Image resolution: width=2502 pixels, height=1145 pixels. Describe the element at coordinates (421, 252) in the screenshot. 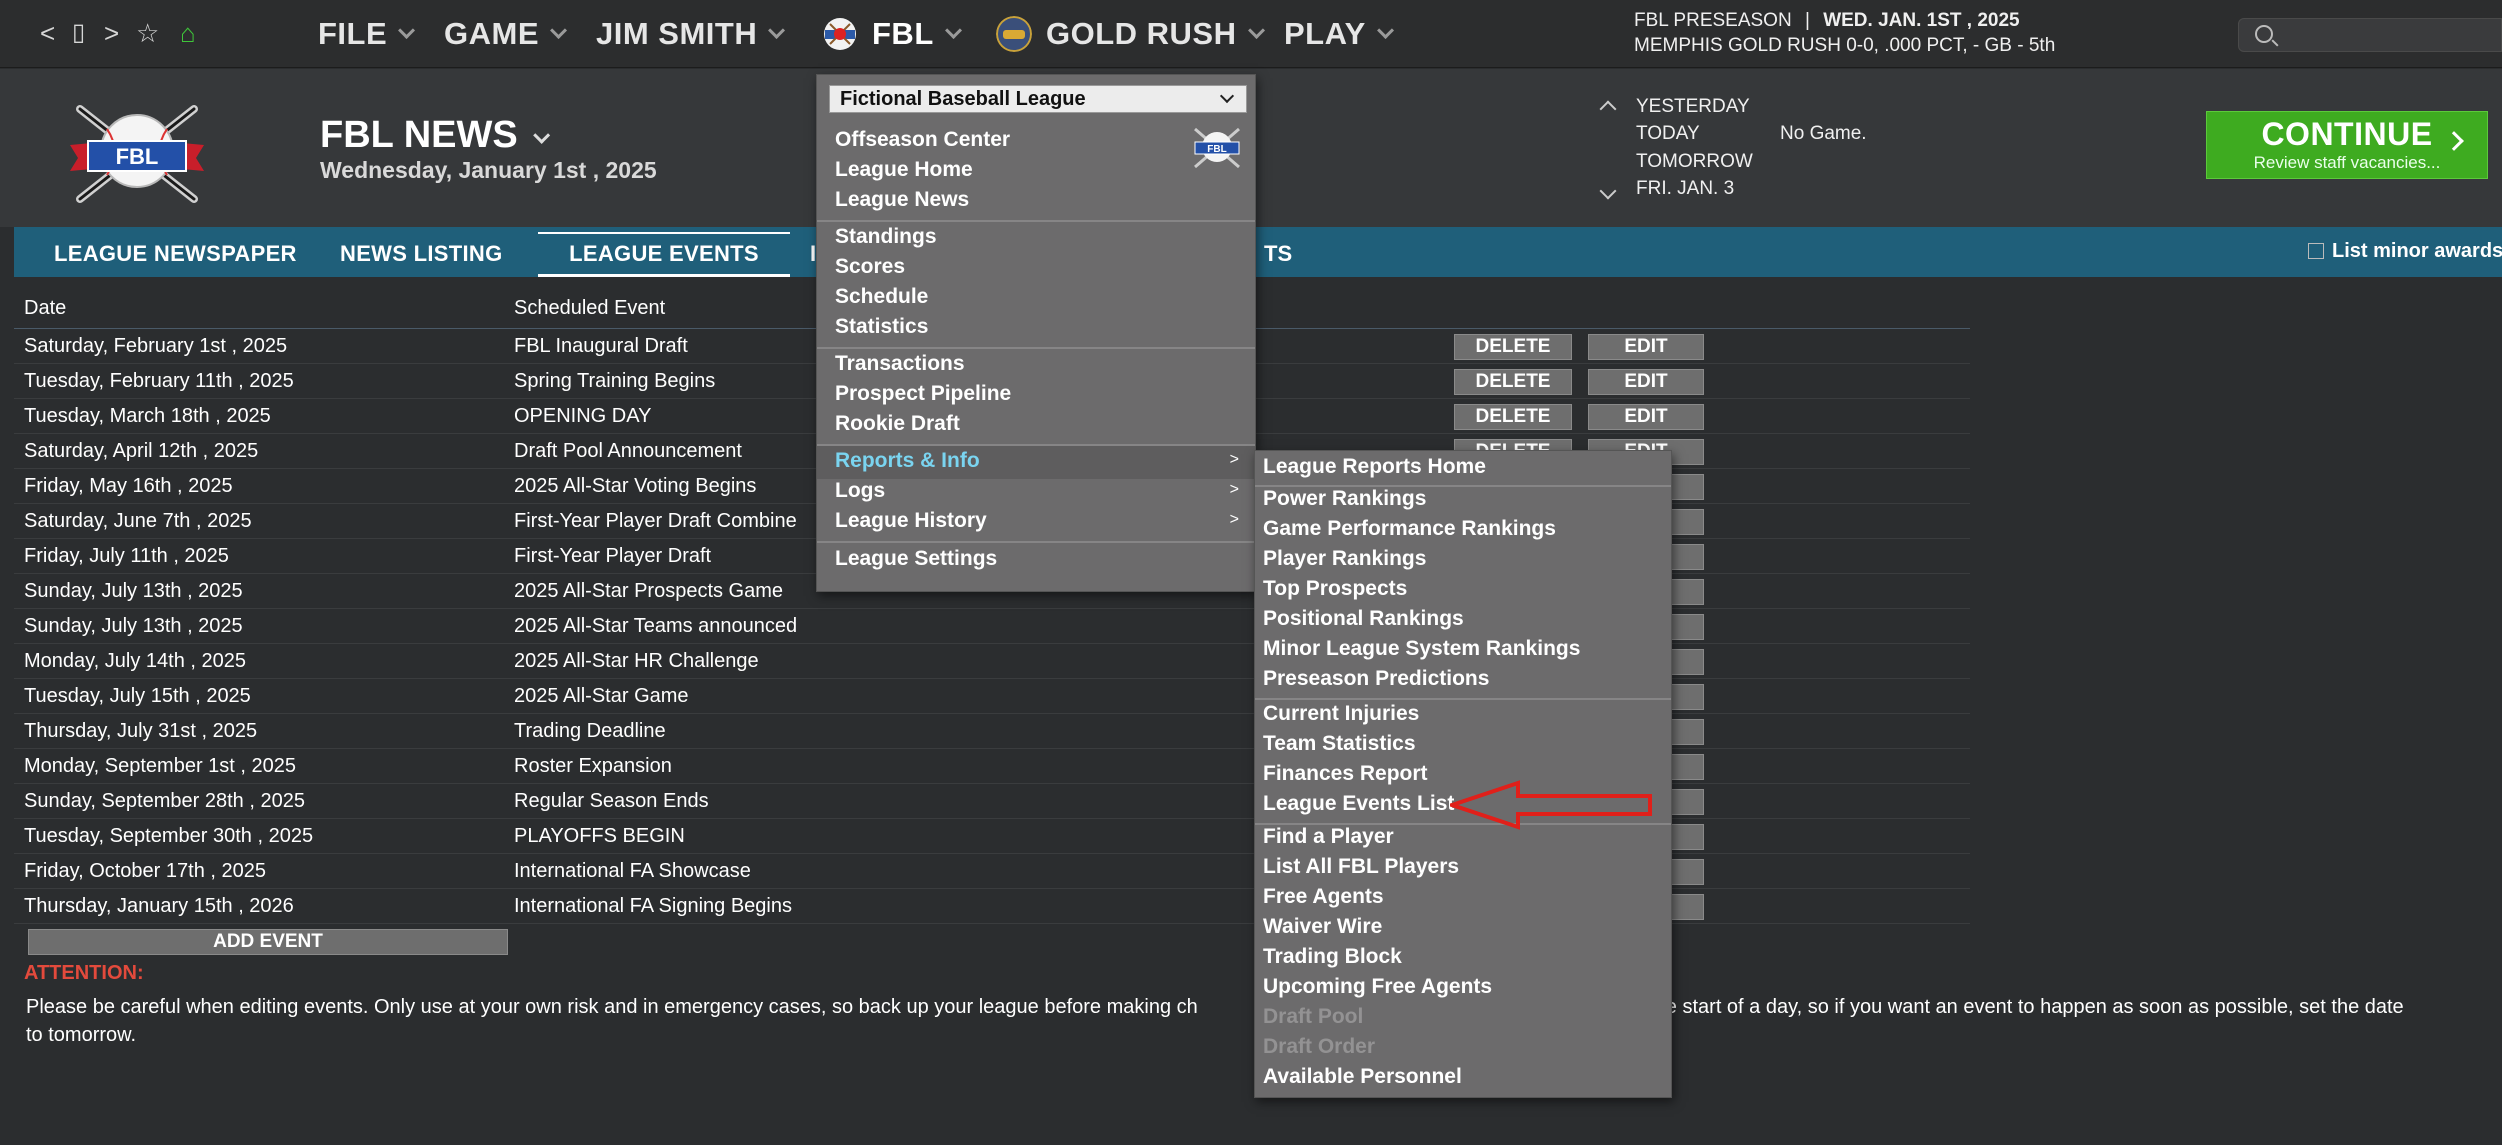

I see `tab-news-listing: NEWS LISTING` at that location.